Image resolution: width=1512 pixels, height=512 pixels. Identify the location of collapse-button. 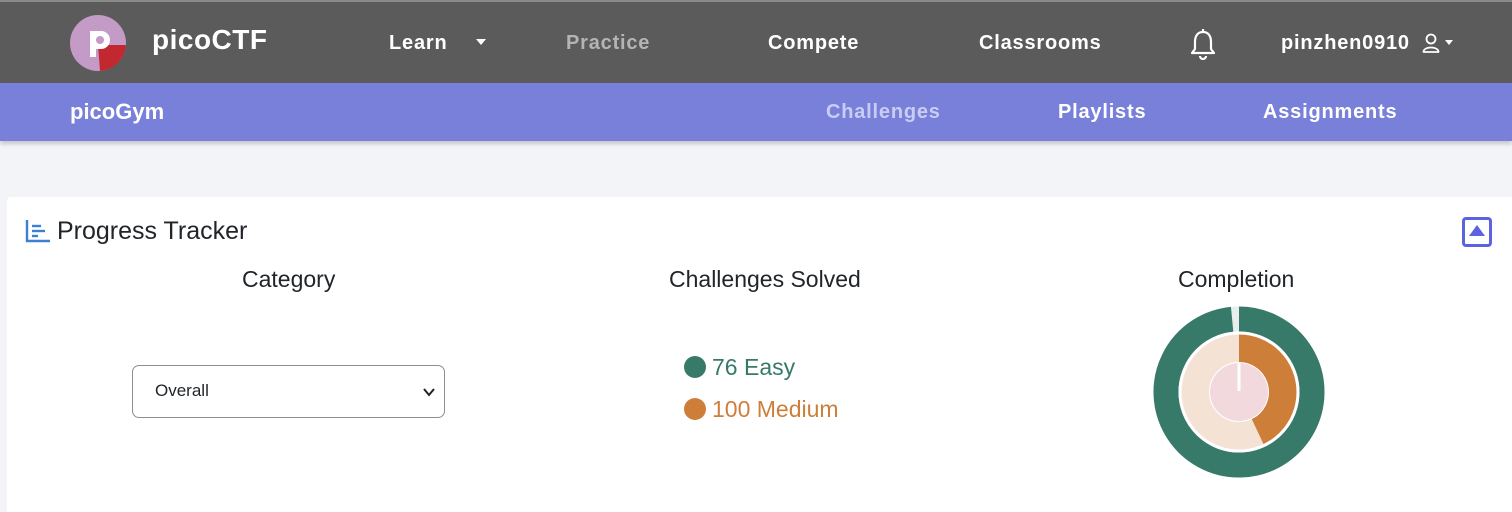
(1477, 232).